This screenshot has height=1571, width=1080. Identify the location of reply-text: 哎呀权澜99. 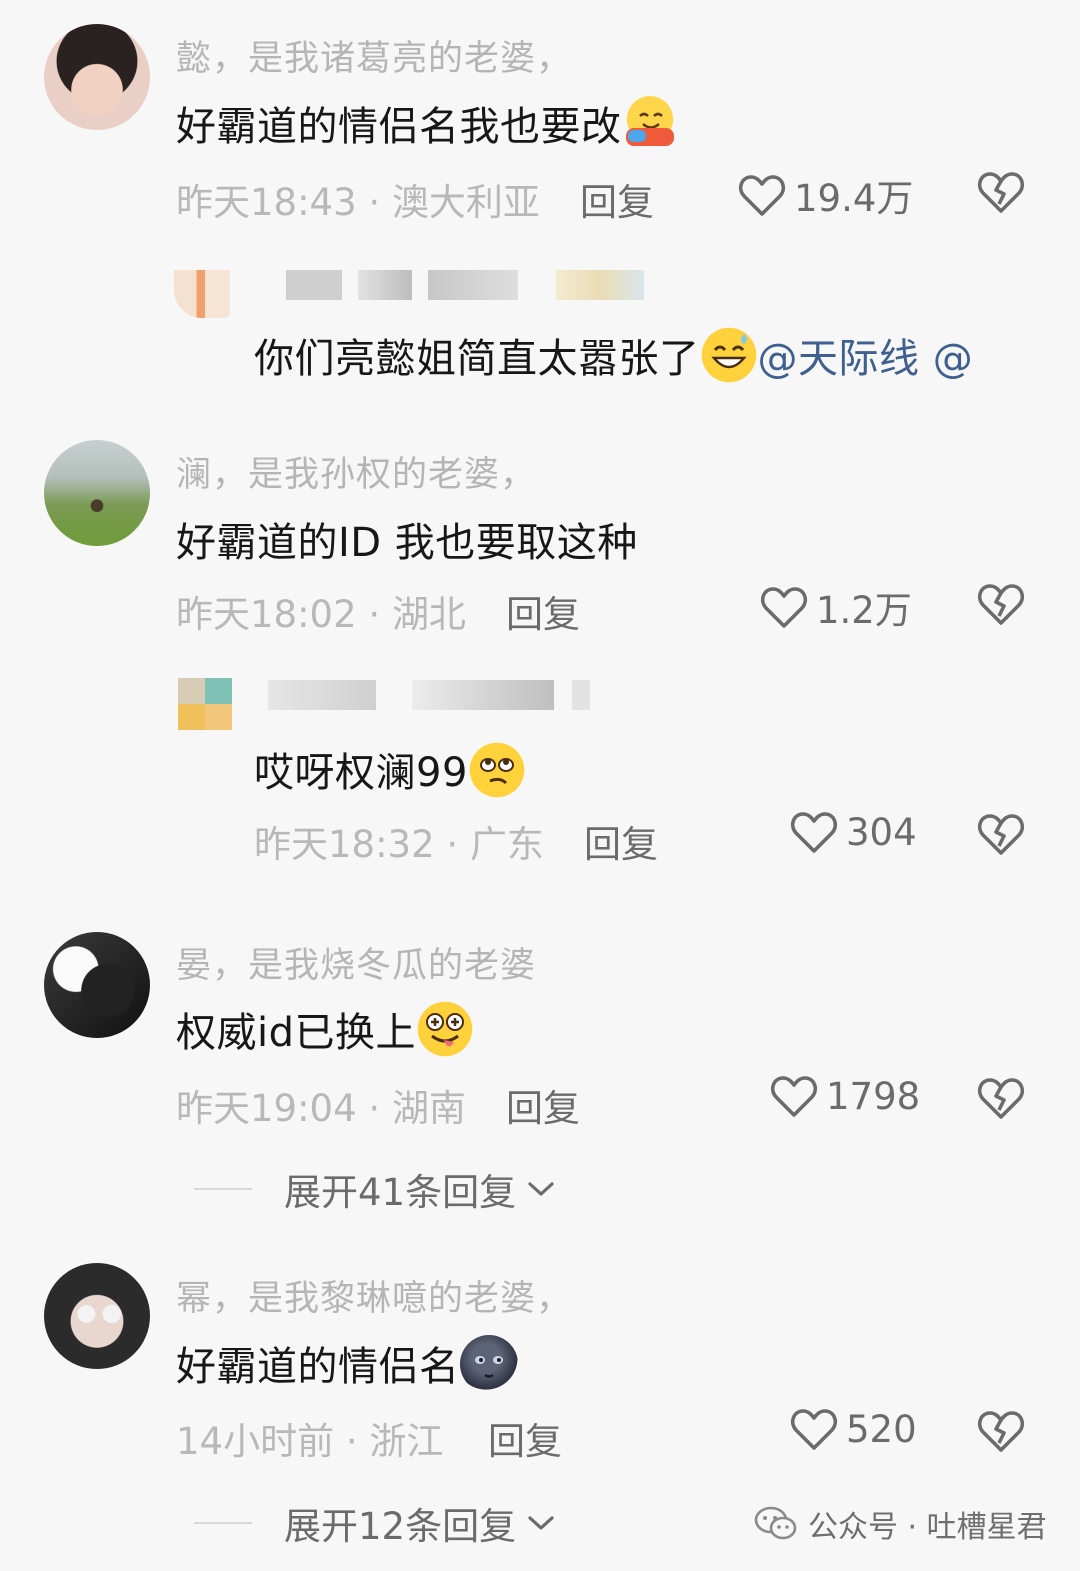
(390, 769).